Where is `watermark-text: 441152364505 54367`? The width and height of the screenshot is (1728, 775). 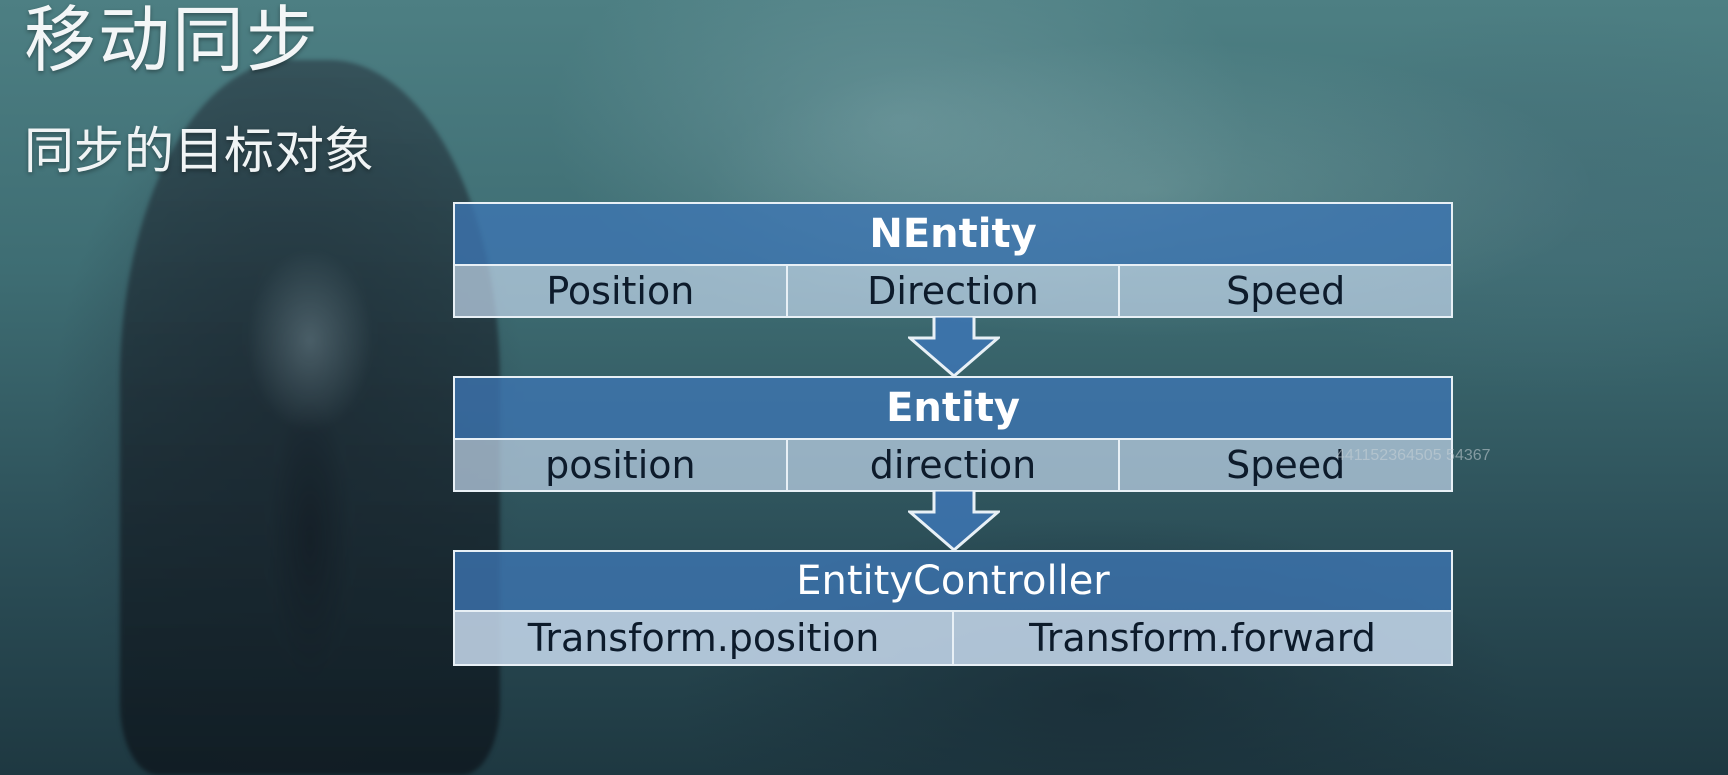 watermark-text: 441152364505 54367 is located at coordinates (1413, 455).